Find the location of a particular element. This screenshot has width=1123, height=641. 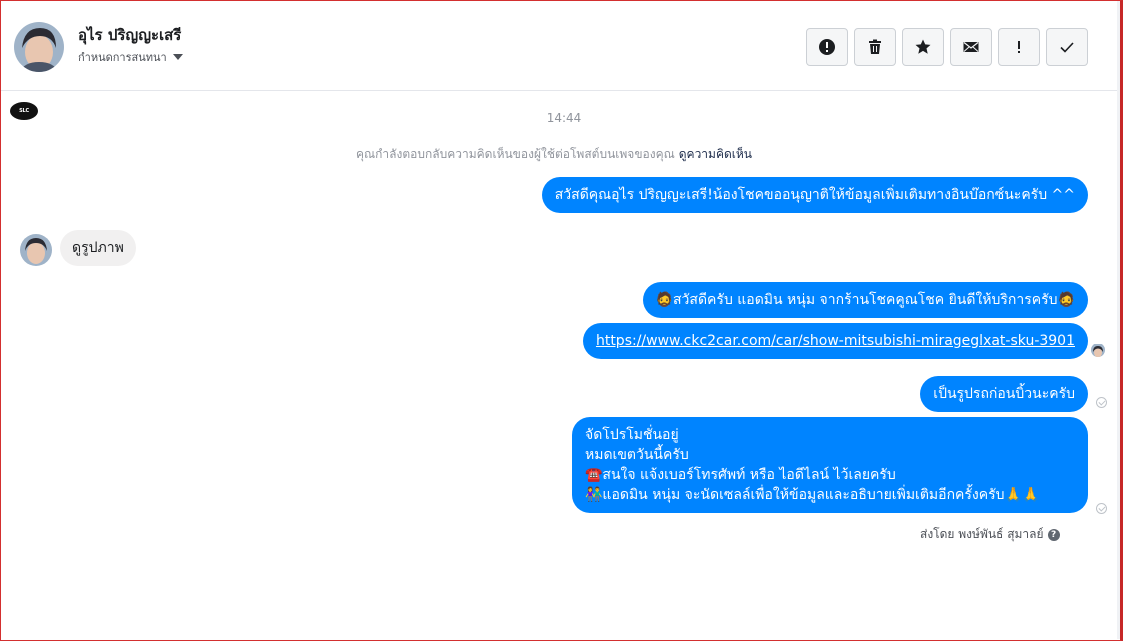

mark-done-button is located at coordinates (1067, 47).